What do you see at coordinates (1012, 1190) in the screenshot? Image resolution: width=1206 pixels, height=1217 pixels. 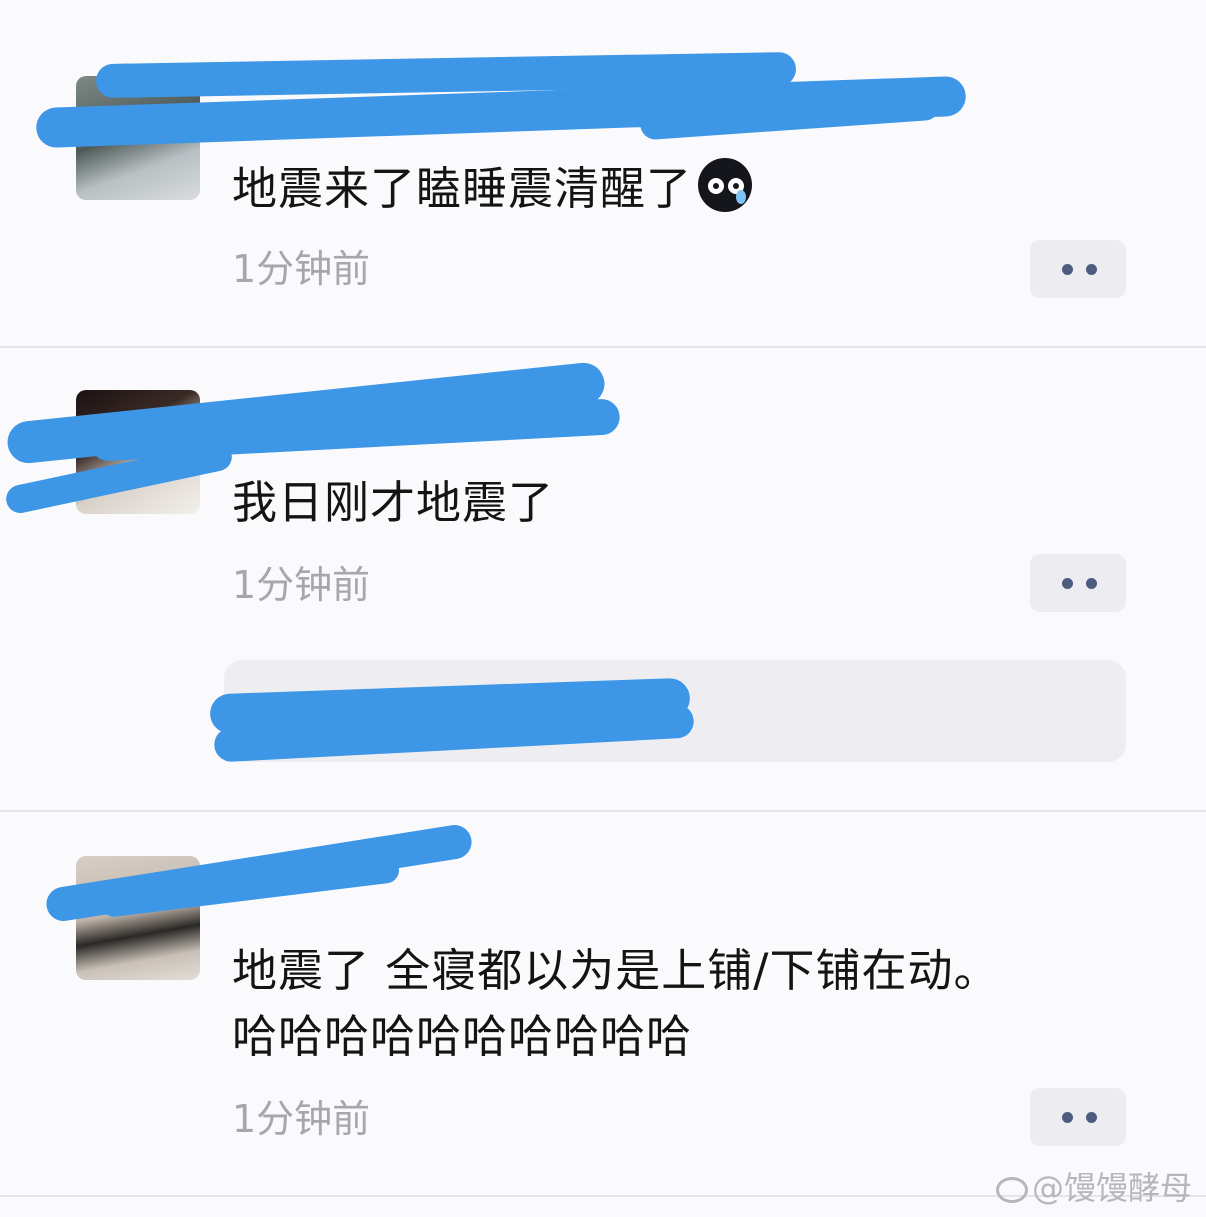 I see `weibo-logo-icon` at bounding box center [1012, 1190].